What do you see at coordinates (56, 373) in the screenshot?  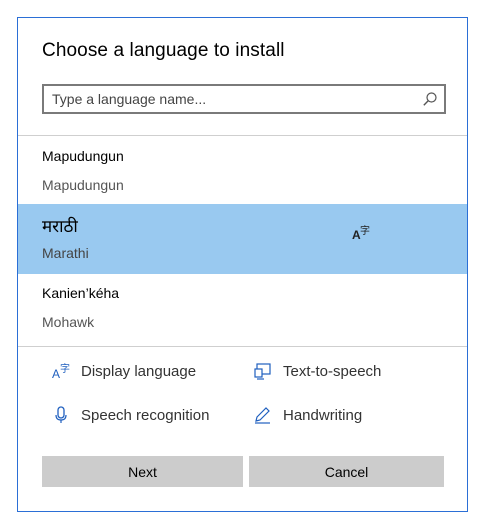 I see `svg-text: A` at bounding box center [56, 373].